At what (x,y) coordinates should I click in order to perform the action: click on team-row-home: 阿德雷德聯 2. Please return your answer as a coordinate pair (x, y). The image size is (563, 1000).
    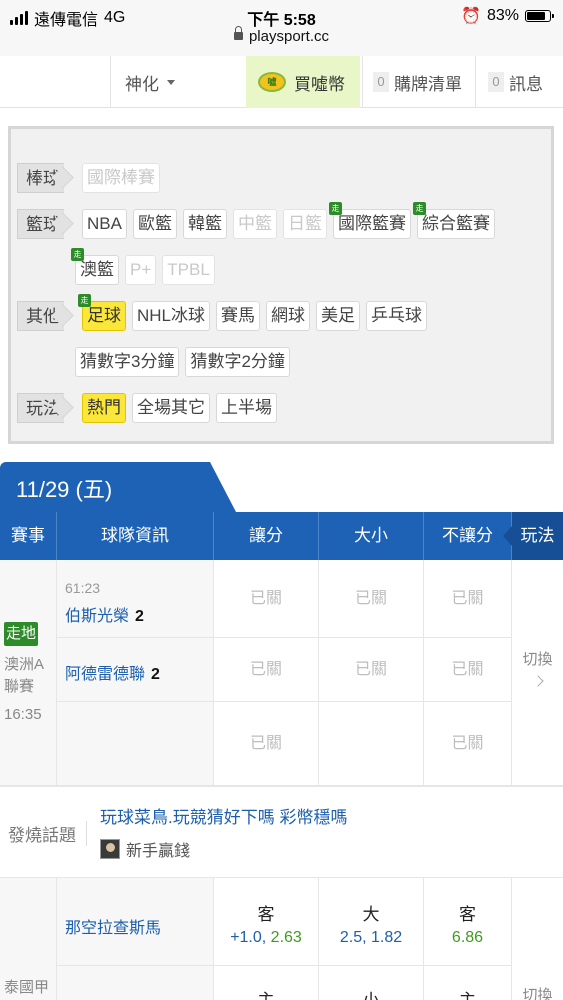
    Looking at the image, I should click on (112, 672).